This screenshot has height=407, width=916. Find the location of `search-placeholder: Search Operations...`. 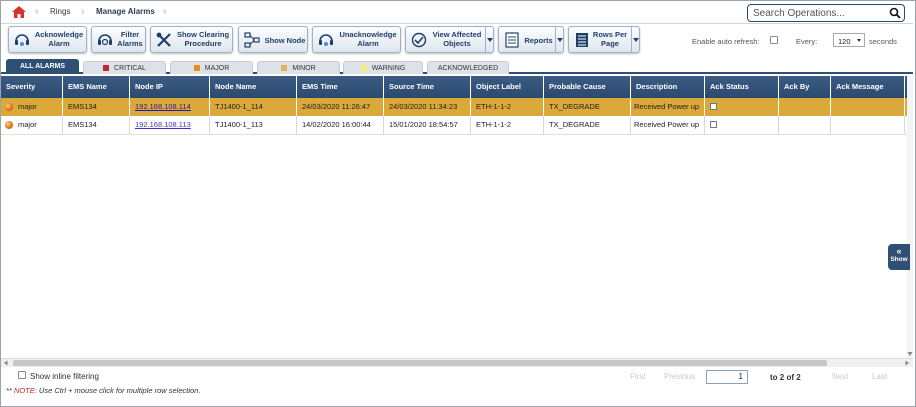

search-placeholder: Search Operations... is located at coordinates (799, 13).